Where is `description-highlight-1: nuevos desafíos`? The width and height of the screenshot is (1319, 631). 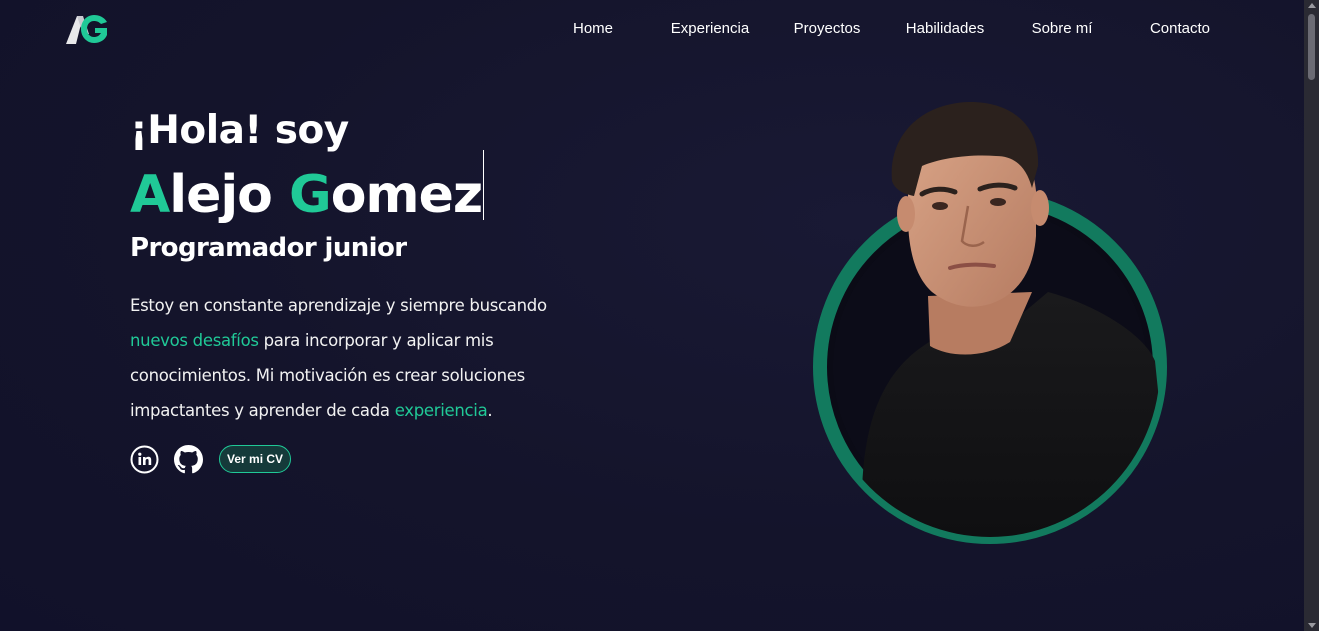
description-highlight-1: nuevos desafíos is located at coordinates (194, 340).